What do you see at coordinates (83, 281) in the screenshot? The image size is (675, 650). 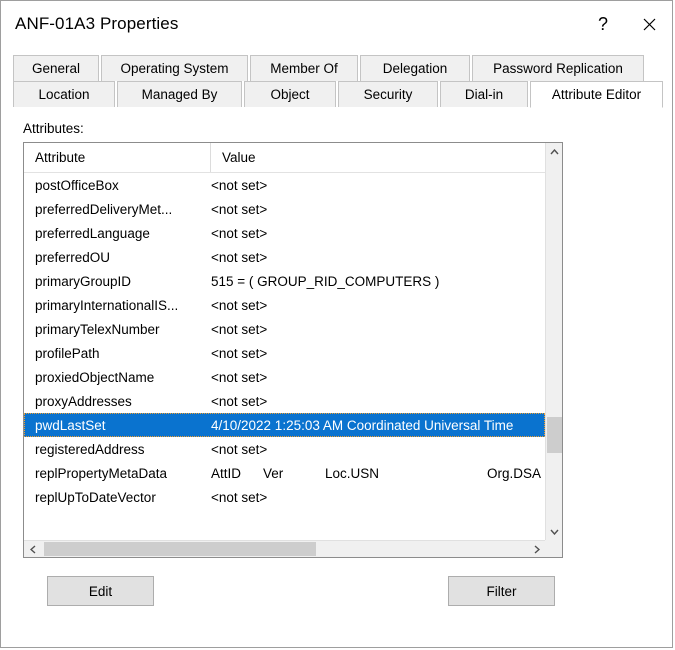 I see `cell-attribute: primaryGroupID` at bounding box center [83, 281].